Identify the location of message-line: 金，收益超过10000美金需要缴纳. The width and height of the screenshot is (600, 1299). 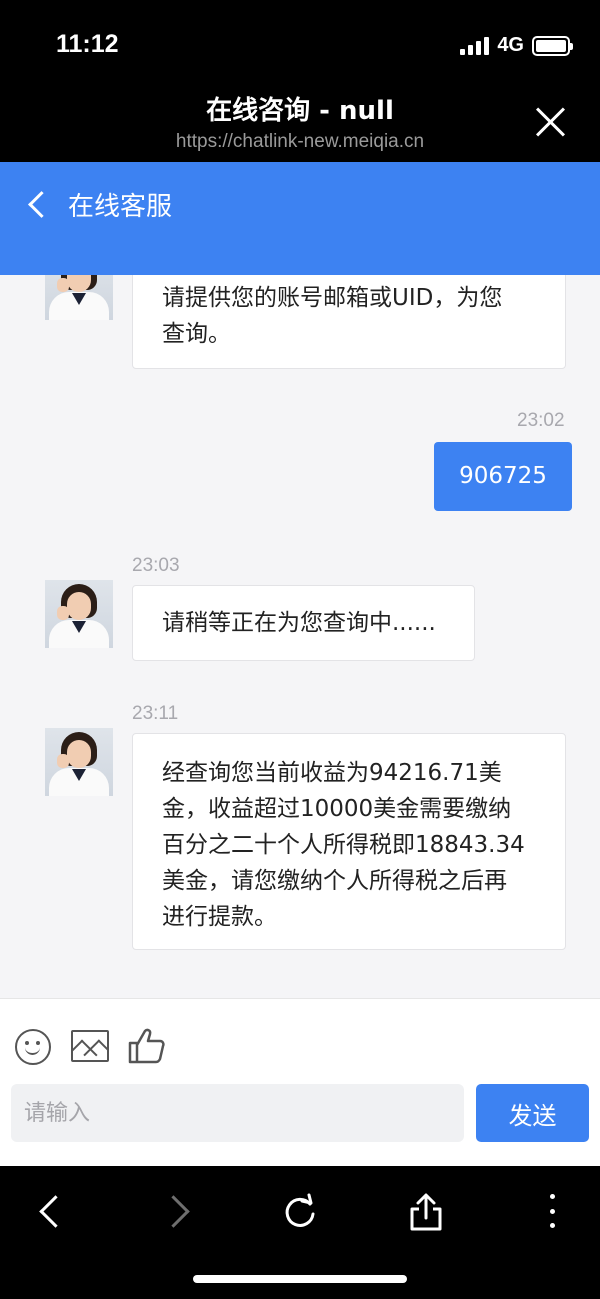
(337, 809).